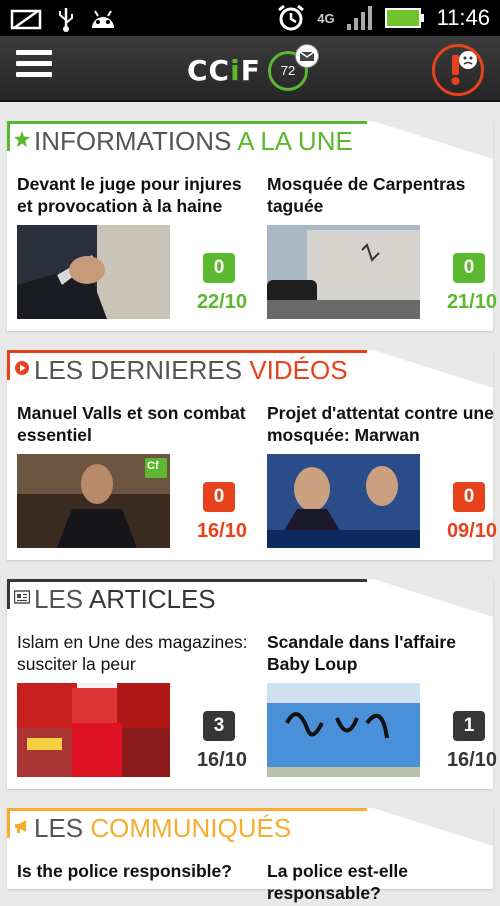 This screenshot has height=906, width=500. What do you see at coordinates (326, 18) in the screenshot?
I see `network-type: 4G` at bounding box center [326, 18].